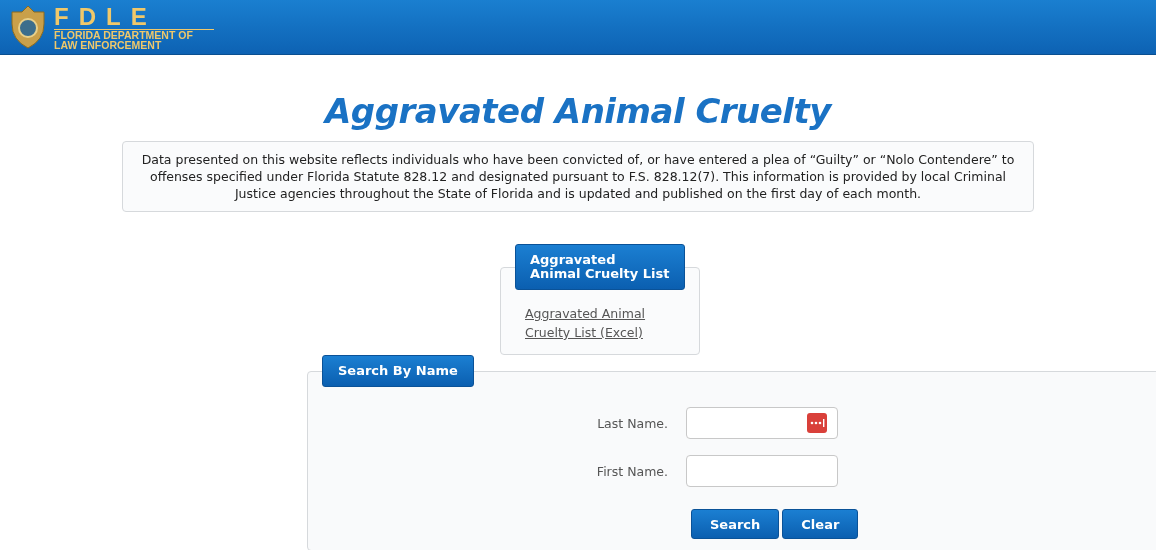 The height and width of the screenshot is (550, 1156). What do you see at coordinates (578, 176) in the screenshot?
I see `notice-text: Data presented on this website reflects individuals who have been convicted of, or have entered a plea of “Guilty” or “Nolo Contendere” to offenses specified under Florida Statute 828.12 and designated pursuant to F.S. 828.12(7). This information is provided by local Criminal Justice agencies throughout the State of Florida and is updated and published on the first day of each month.` at bounding box center [578, 176].